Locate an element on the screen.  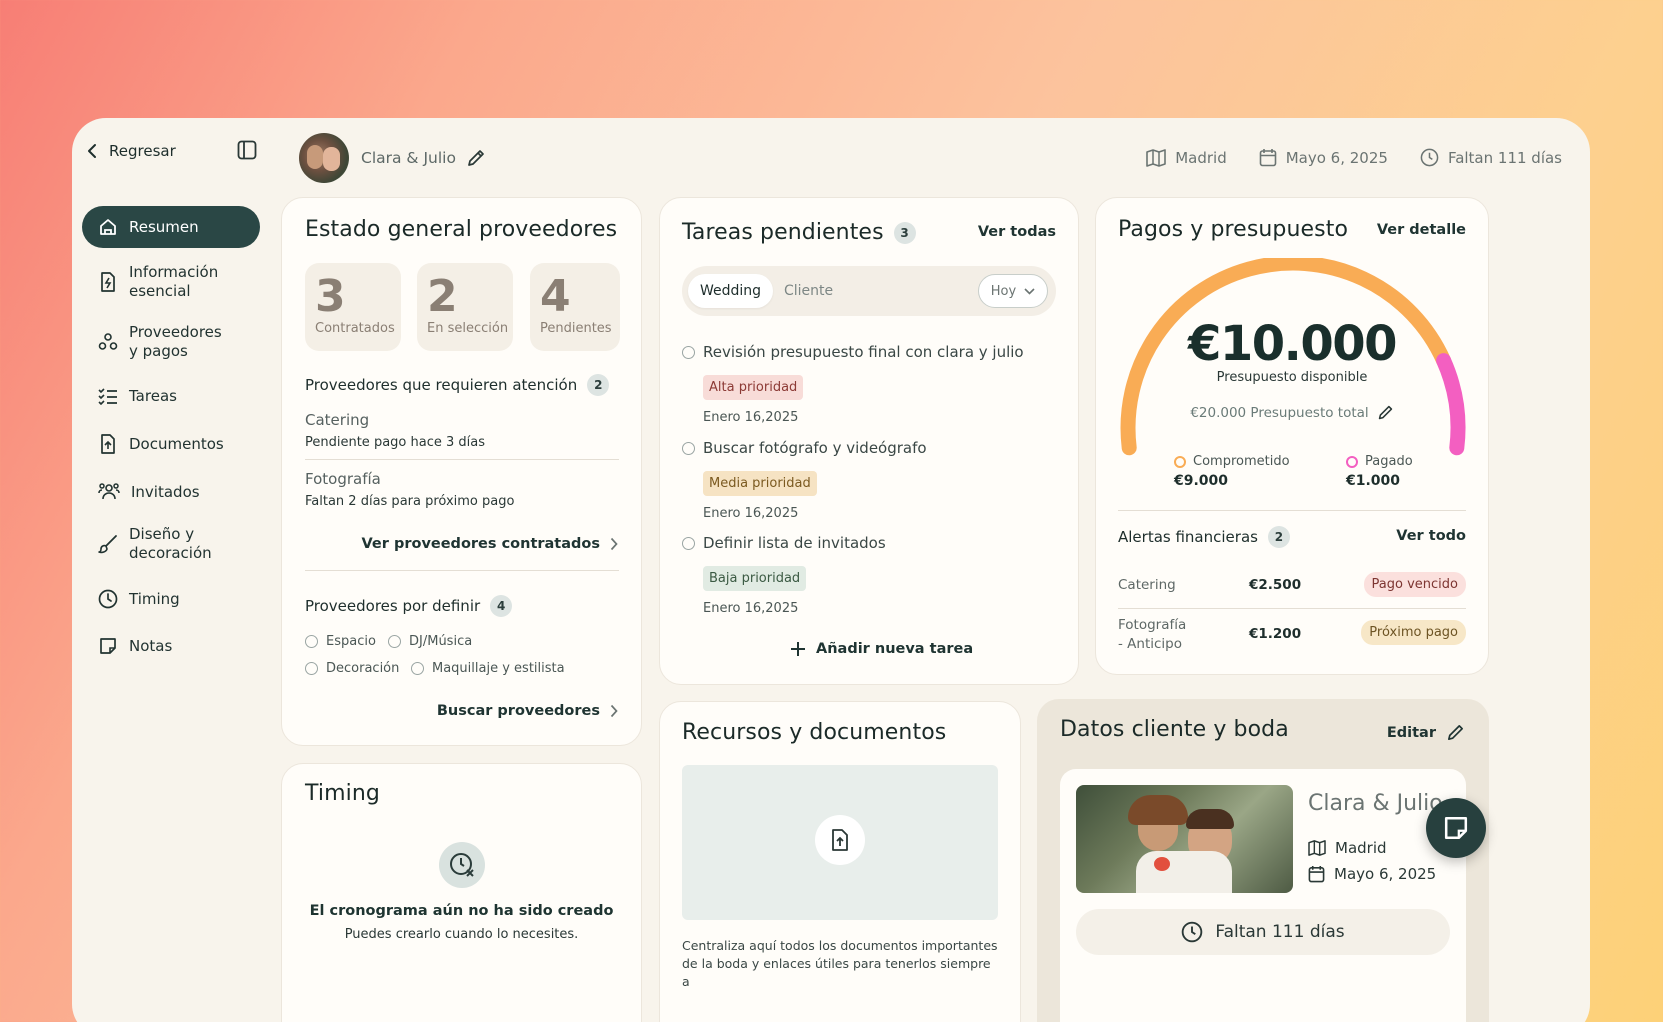
sidebar-item-label: Tareas is located at coordinates (153, 395).